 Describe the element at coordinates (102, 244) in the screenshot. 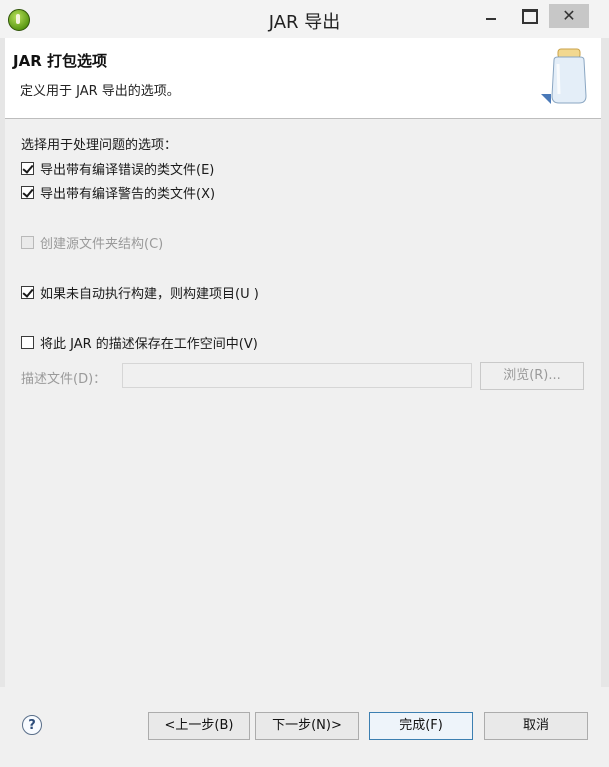

I see `create-source-folder-label: 创建源文件夹结构(C)` at that location.